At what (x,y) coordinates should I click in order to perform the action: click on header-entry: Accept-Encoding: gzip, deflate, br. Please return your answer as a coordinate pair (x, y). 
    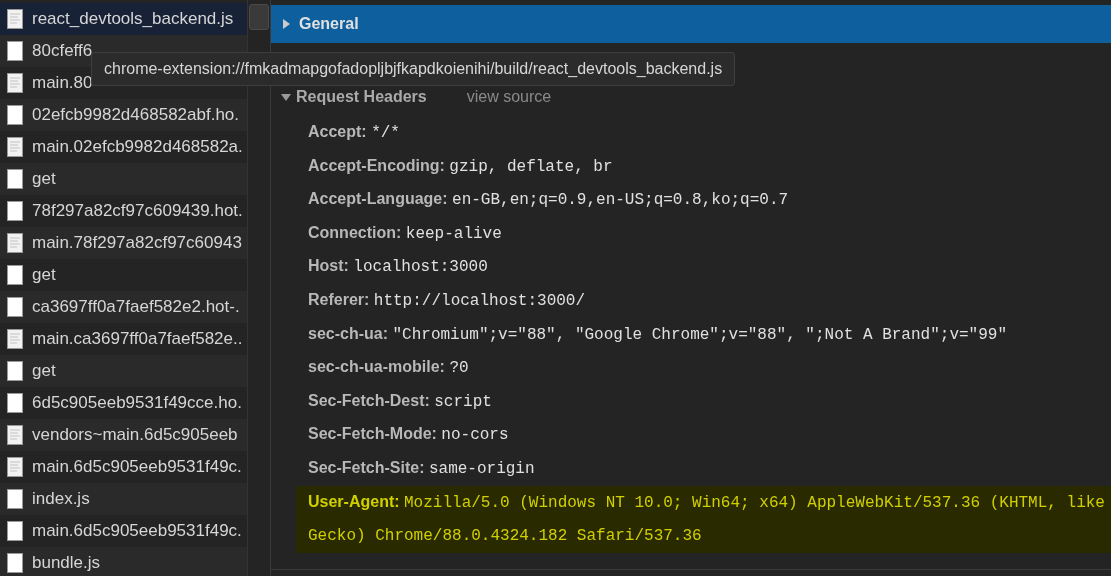
    Looking at the image, I should click on (461, 166).